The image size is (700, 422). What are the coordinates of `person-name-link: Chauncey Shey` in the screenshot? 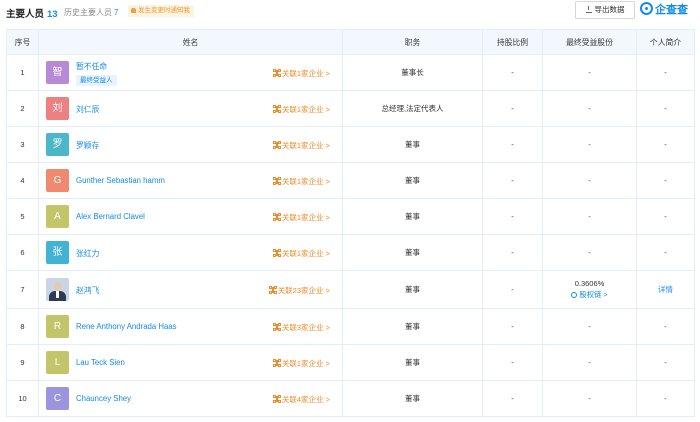 It's located at (103, 398).